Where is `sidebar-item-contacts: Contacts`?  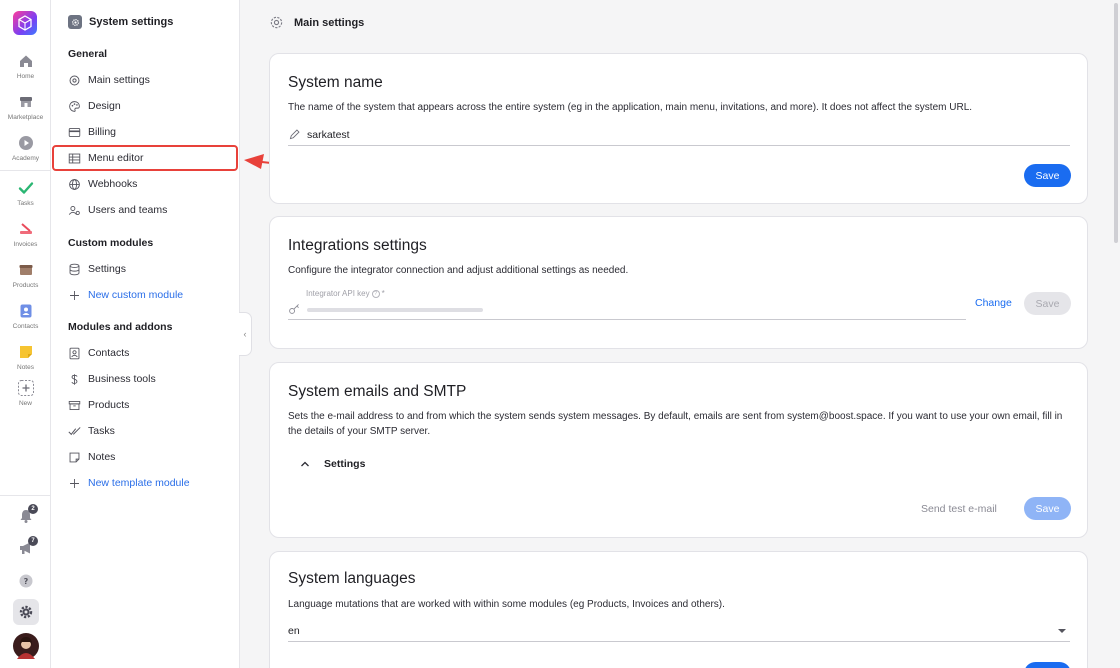 sidebar-item-contacts: Contacts is located at coordinates (98, 353).